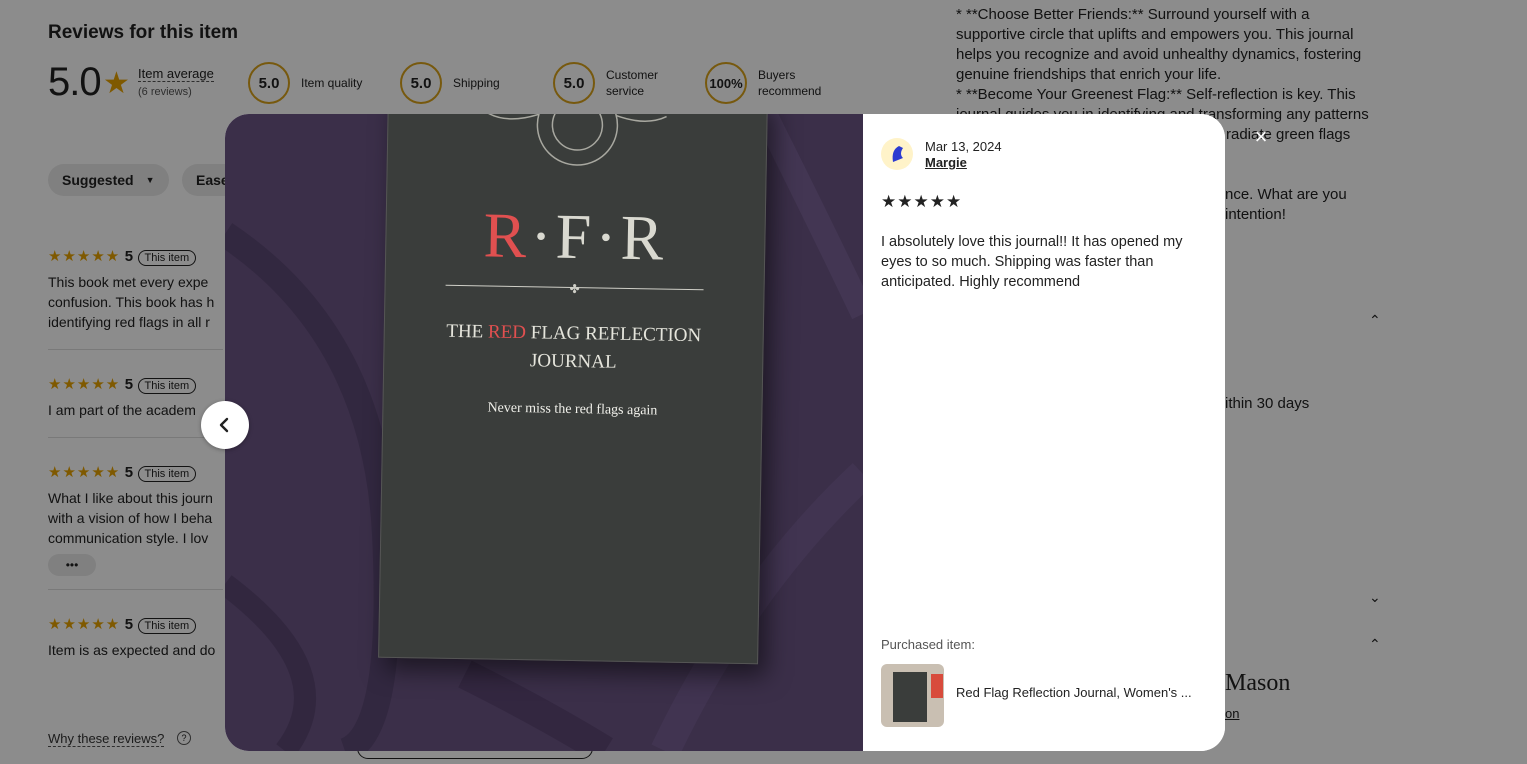 This screenshot has width=1527, height=764. I want to click on previous-photo-button, so click(225, 425).